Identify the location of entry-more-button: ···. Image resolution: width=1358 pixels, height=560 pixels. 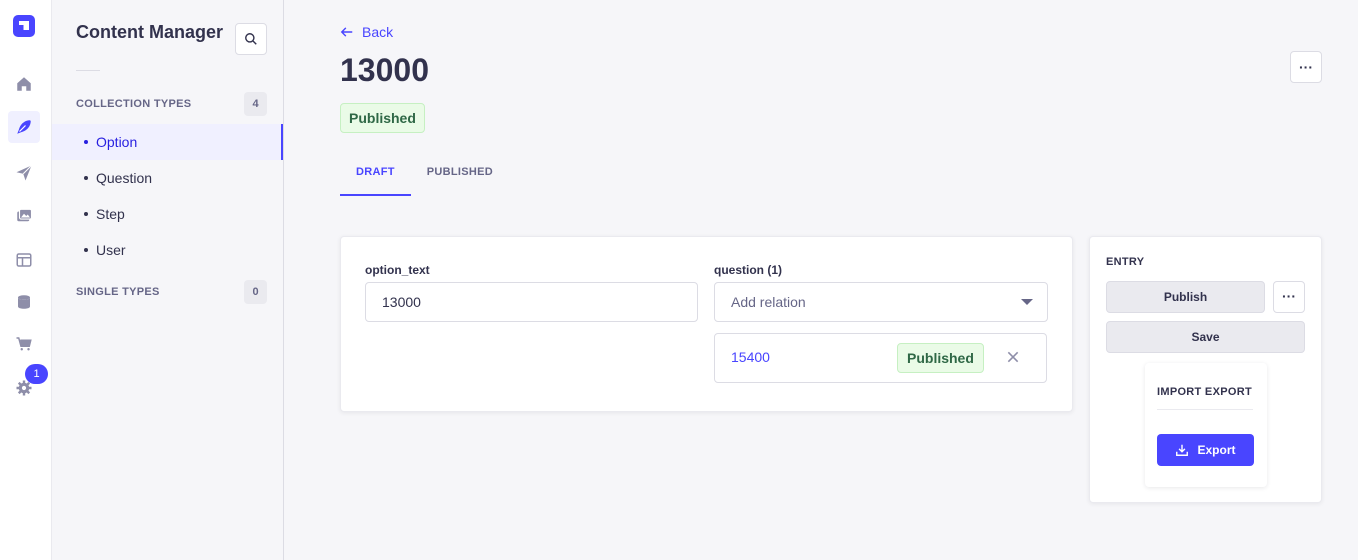
(1289, 297).